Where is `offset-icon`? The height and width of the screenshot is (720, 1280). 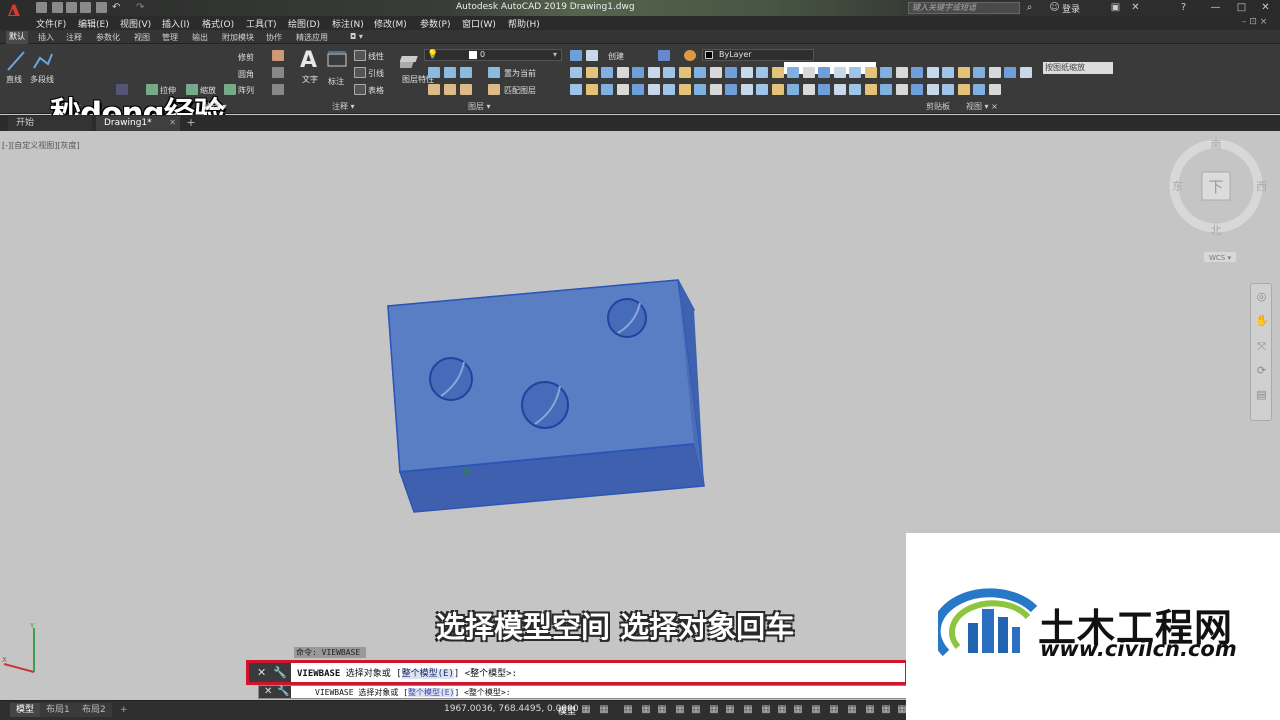 offset-icon is located at coordinates (278, 89).